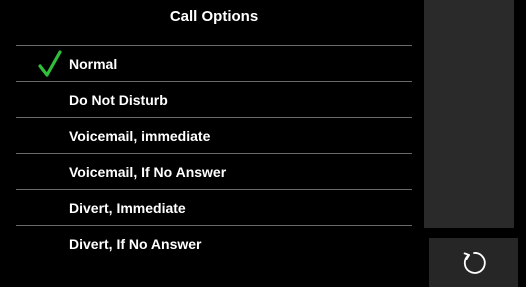  Describe the element at coordinates (50, 63) in the screenshot. I see `checkmark-icon` at that location.